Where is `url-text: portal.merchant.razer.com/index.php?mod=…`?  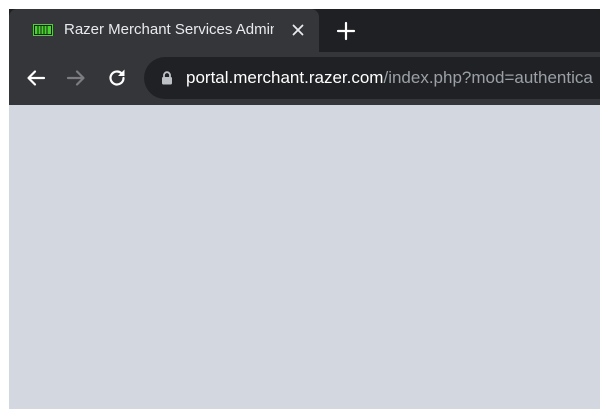 url-text: portal.merchant.razer.com/index.php?mod=… is located at coordinates (393, 78).